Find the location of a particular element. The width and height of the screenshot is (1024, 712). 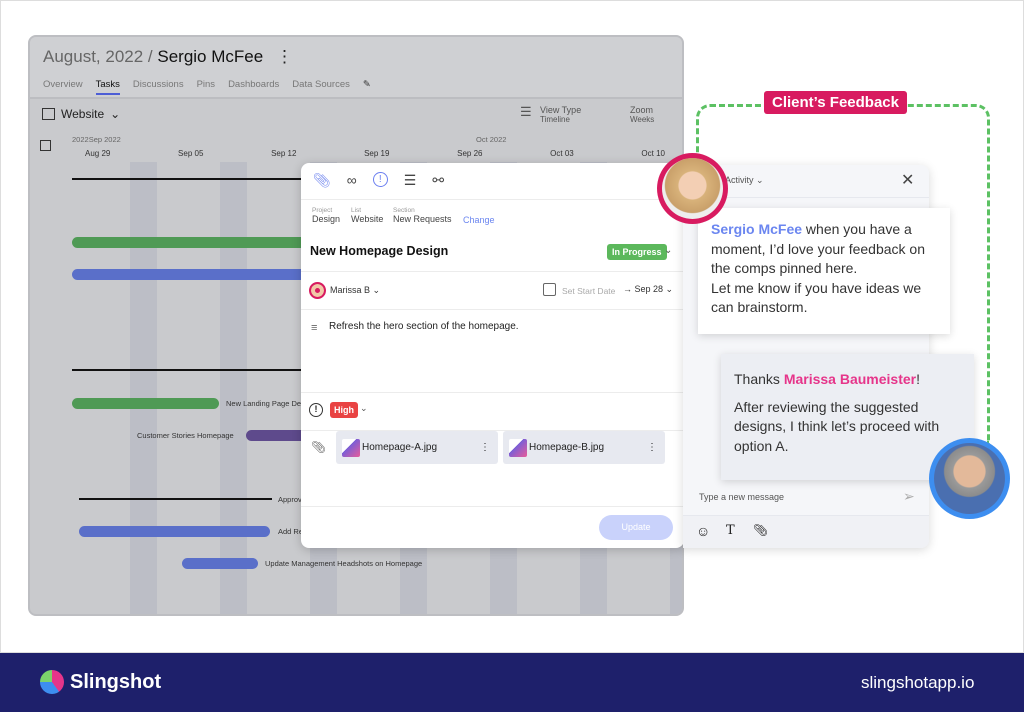

client-feedback-callout: Client’s Feedback is located at coordinates (835, 102).